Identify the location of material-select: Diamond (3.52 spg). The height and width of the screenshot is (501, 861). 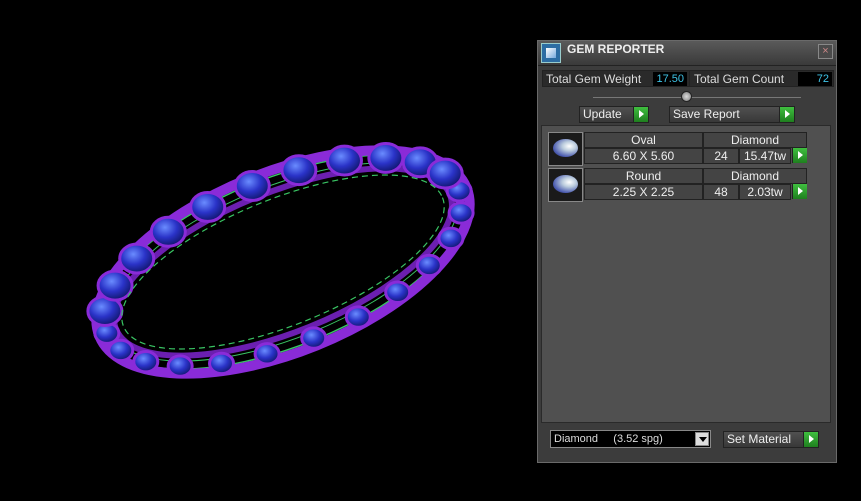
(630, 439).